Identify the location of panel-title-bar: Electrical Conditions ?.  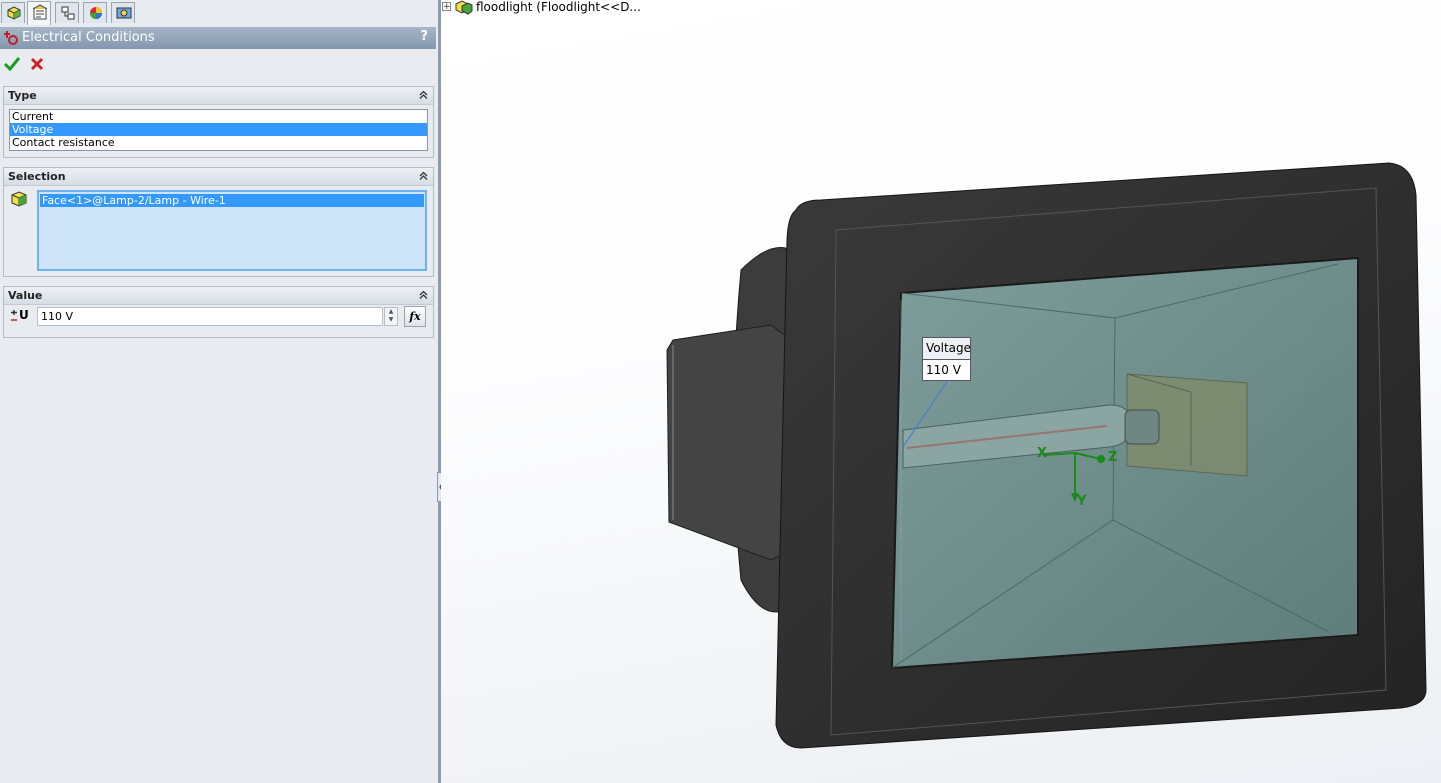
(218, 38).